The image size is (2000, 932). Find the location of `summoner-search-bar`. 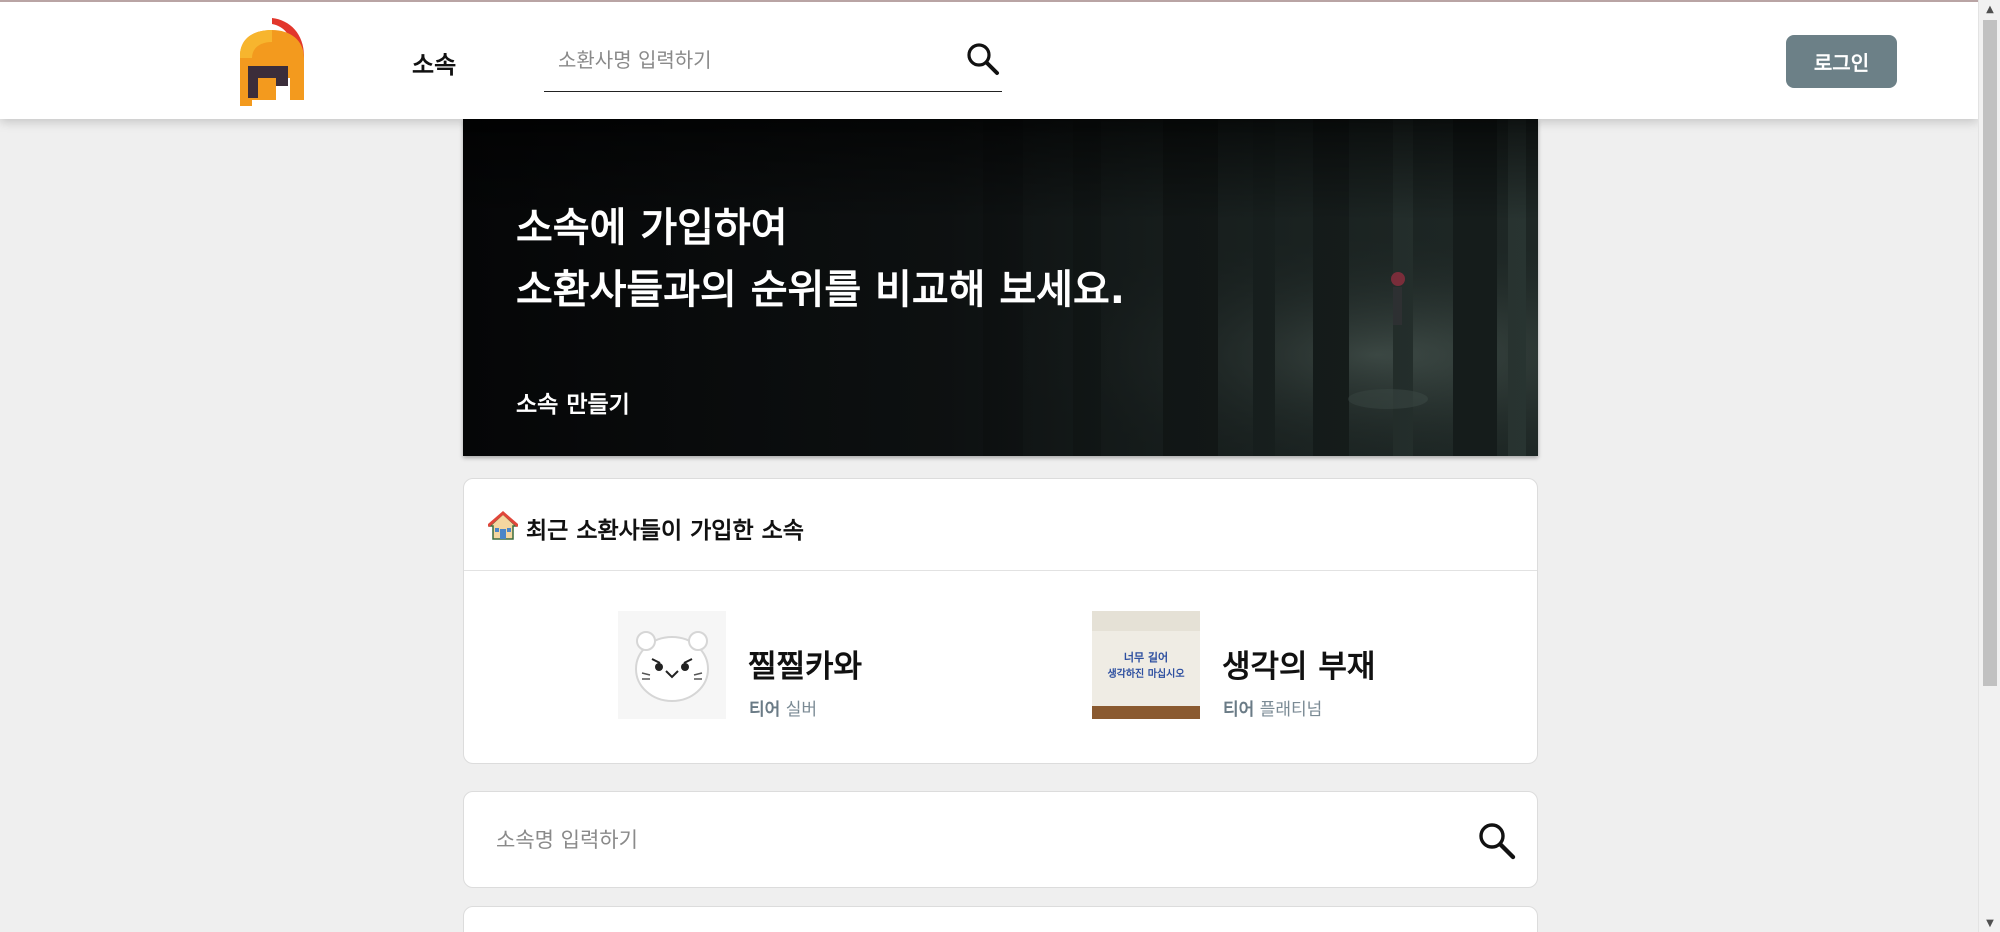

summoner-search-bar is located at coordinates (773, 62).